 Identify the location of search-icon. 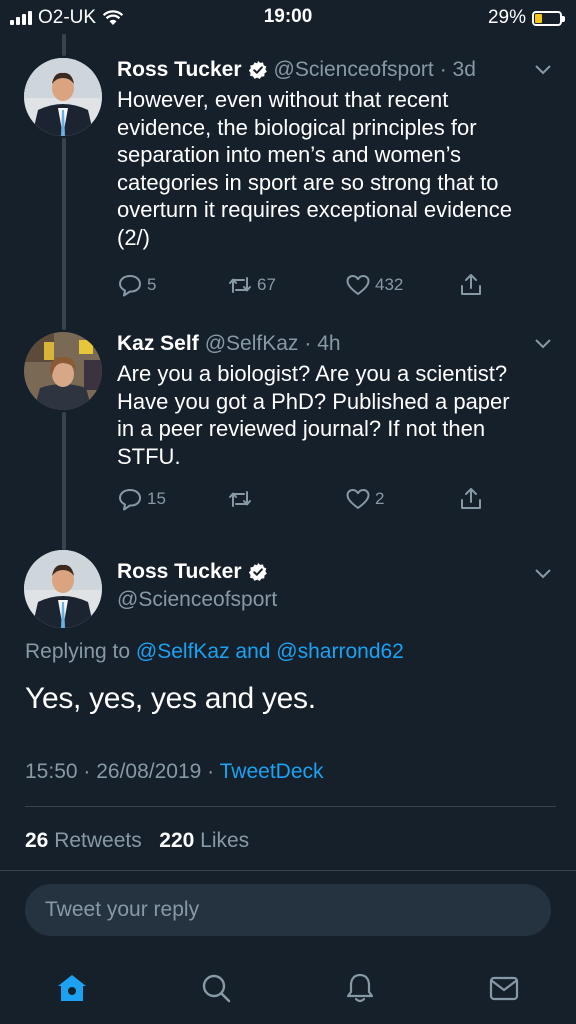
(216, 988).